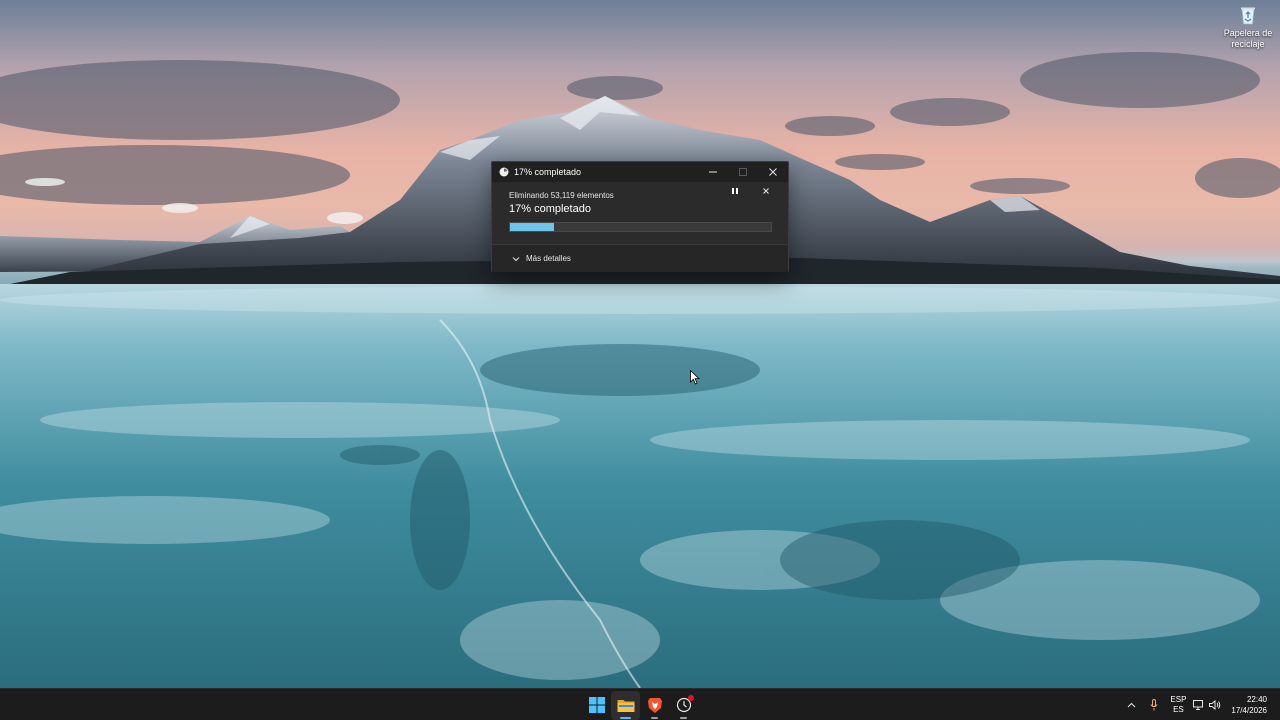 The image size is (1280, 720). What do you see at coordinates (1251, 705) in the screenshot?
I see `clock-button: 22:40 17/4/2026` at bounding box center [1251, 705].